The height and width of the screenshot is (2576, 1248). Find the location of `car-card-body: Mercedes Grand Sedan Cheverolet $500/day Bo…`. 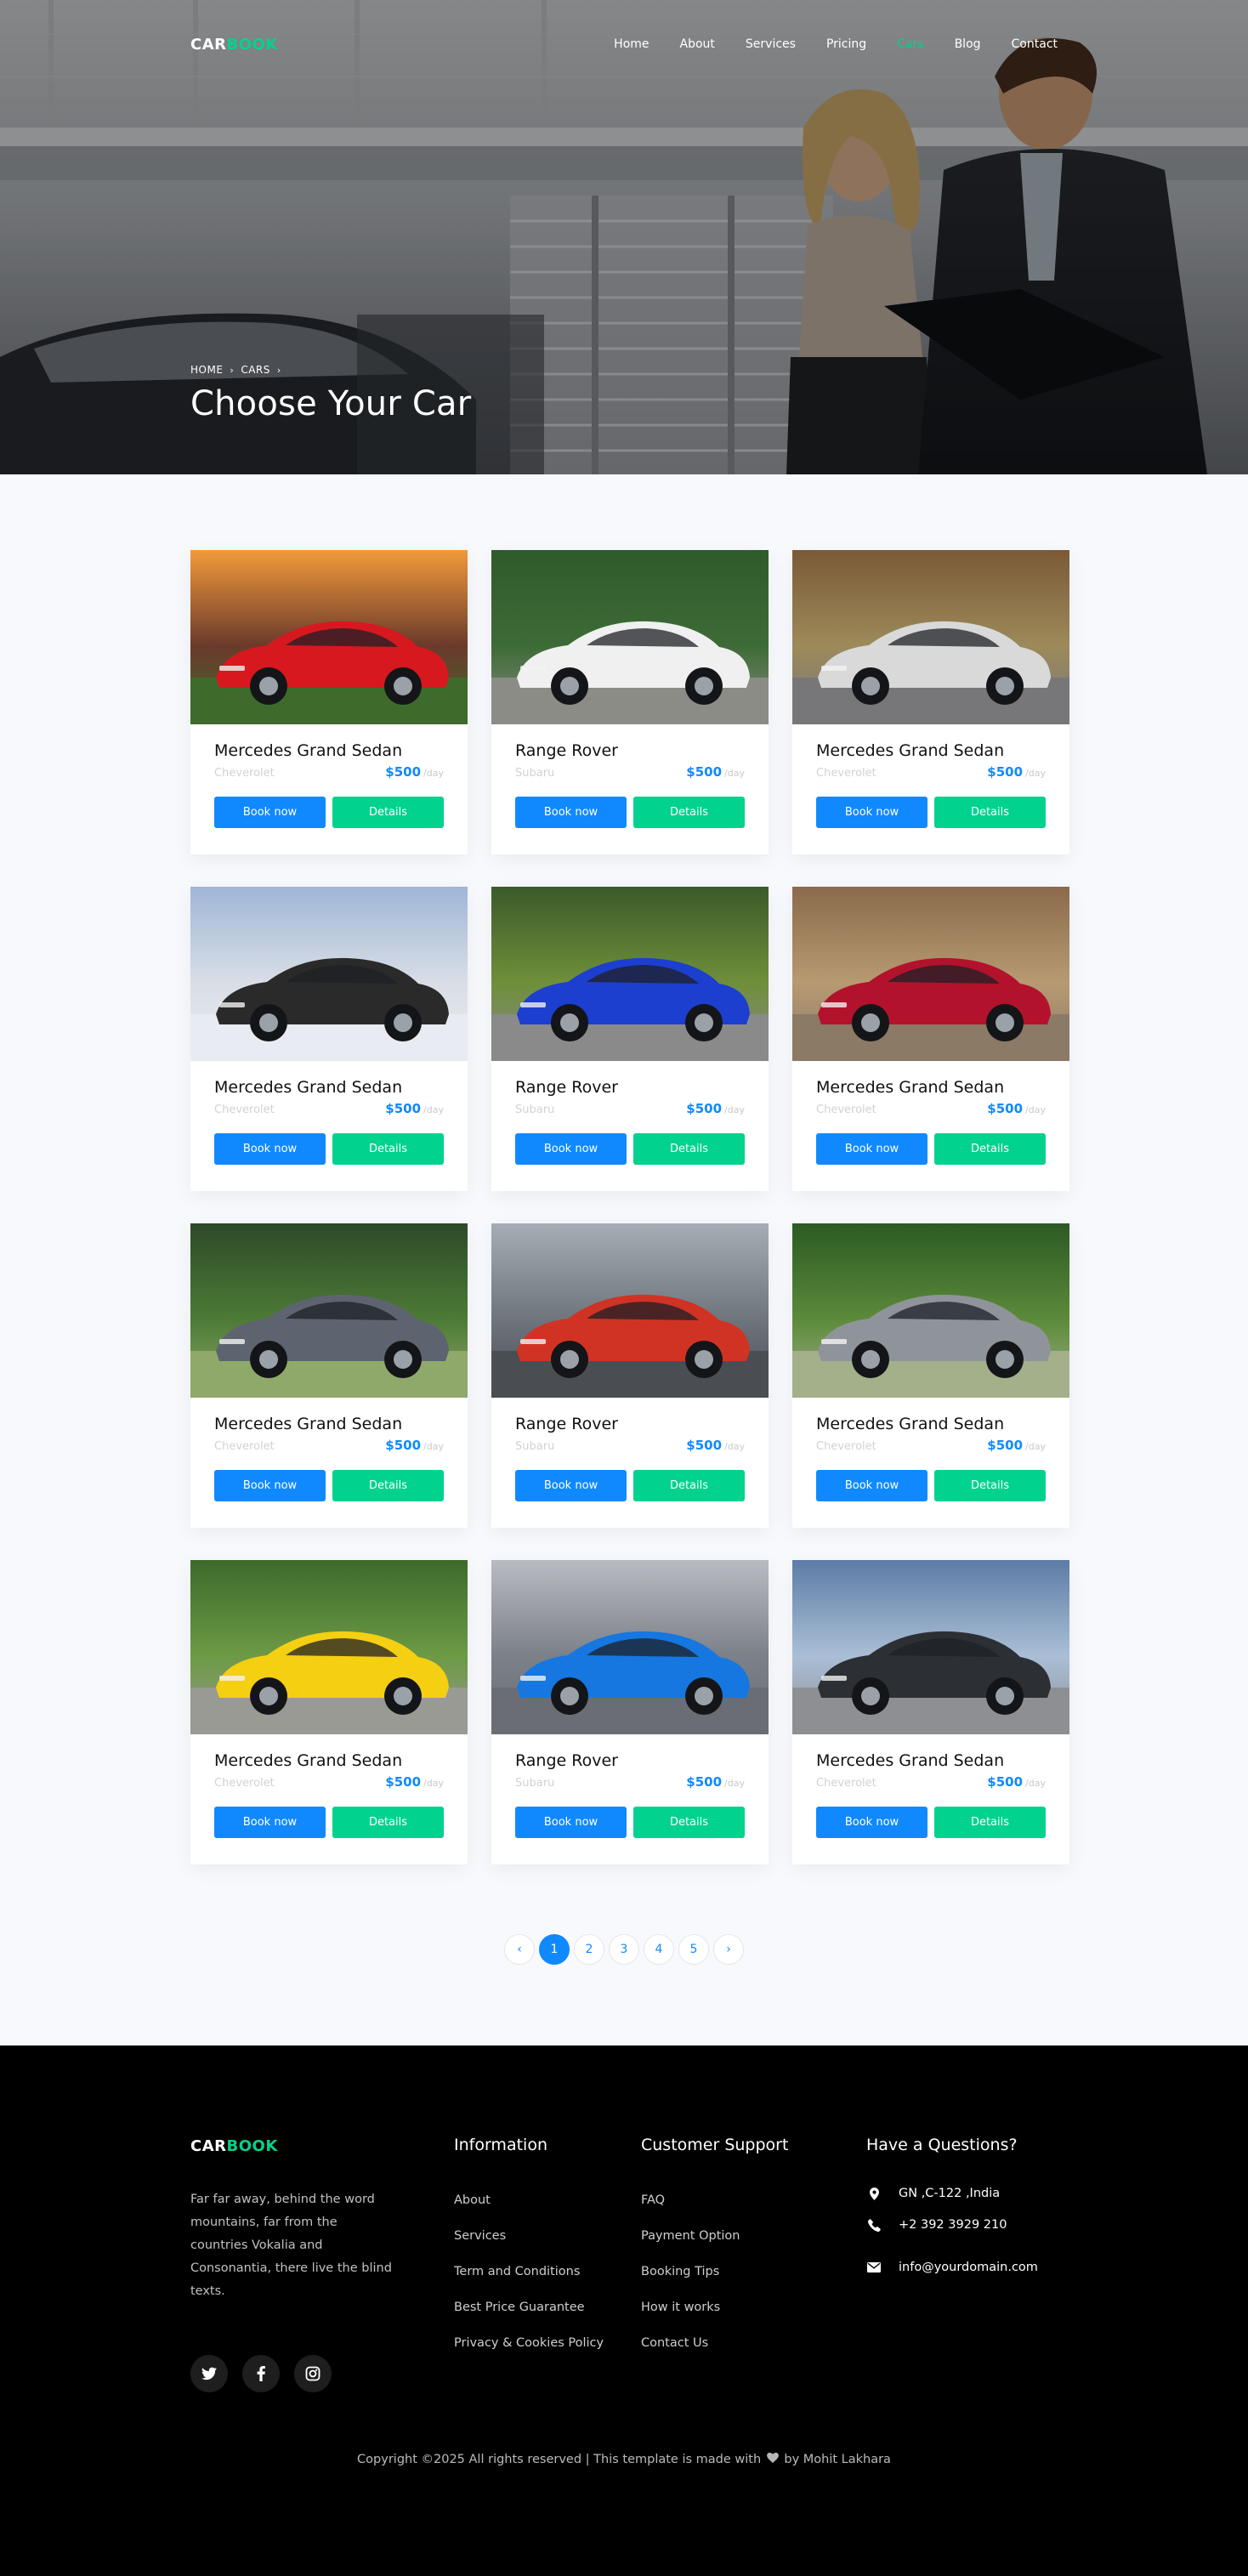

car-card-body: Mercedes Grand Sedan Cheverolet $500/day Bo… is located at coordinates (329, 1786).